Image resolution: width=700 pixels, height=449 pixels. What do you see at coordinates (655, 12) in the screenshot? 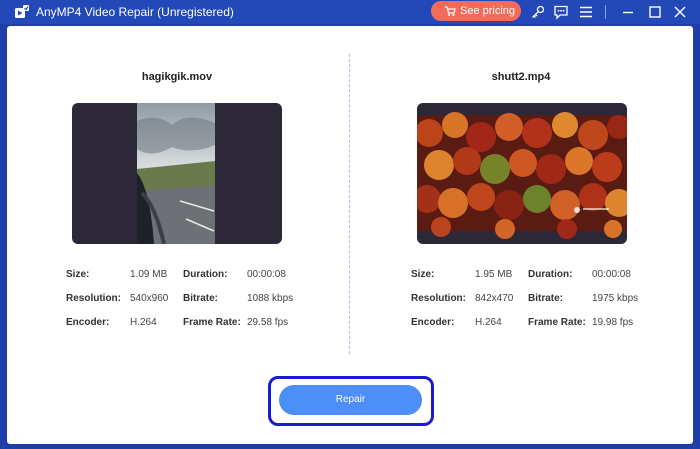
I see `maximize-icon` at bounding box center [655, 12].